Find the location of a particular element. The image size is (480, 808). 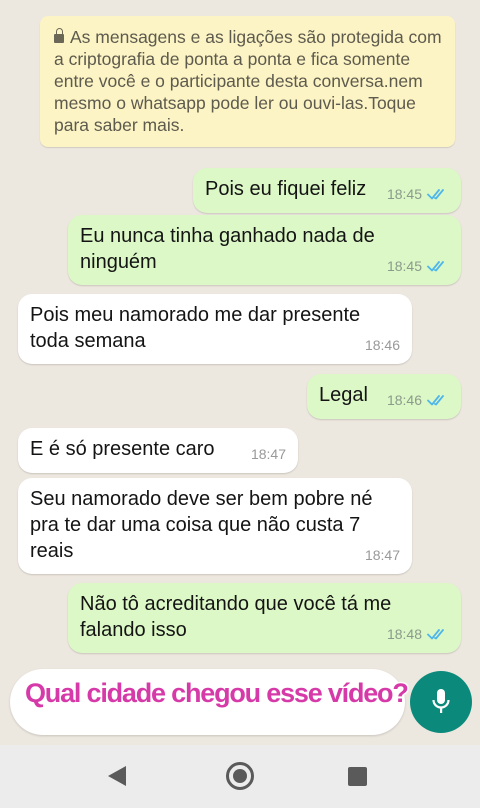

microphone-icon is located at coordinates (441, 701).